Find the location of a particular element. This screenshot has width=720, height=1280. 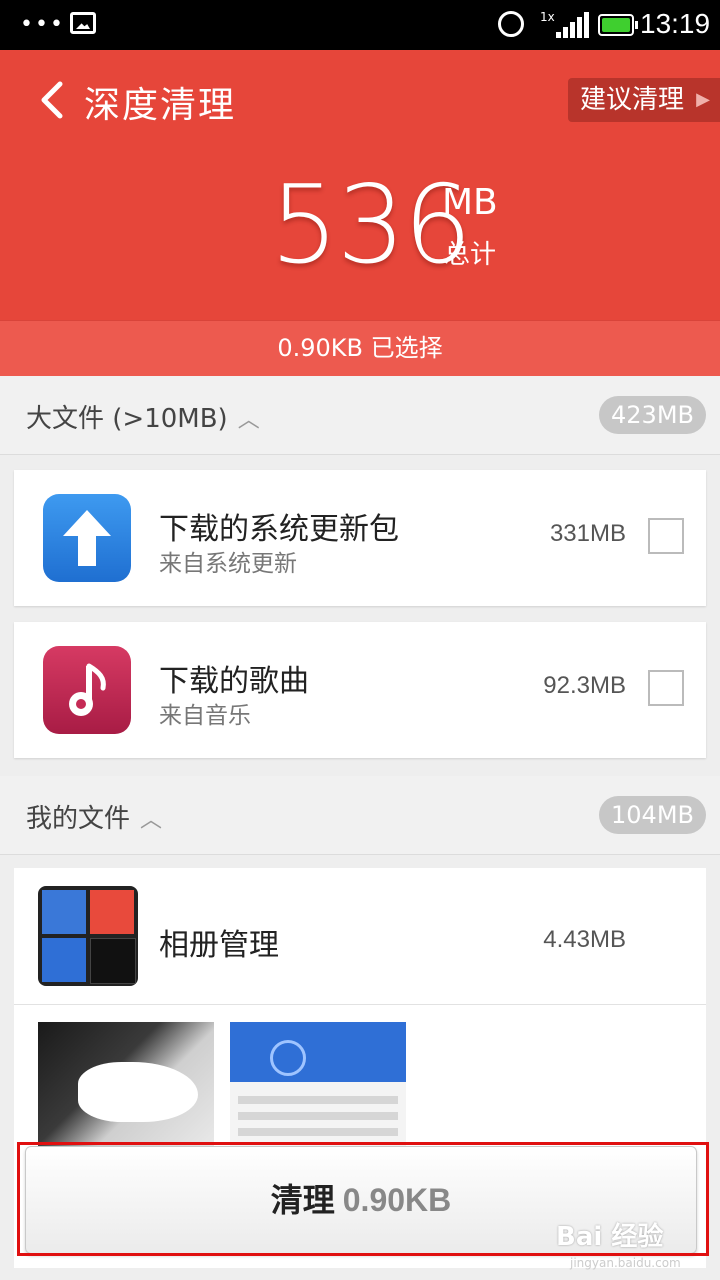

item-size: 92.3MB is located at coordinates (584, 685).